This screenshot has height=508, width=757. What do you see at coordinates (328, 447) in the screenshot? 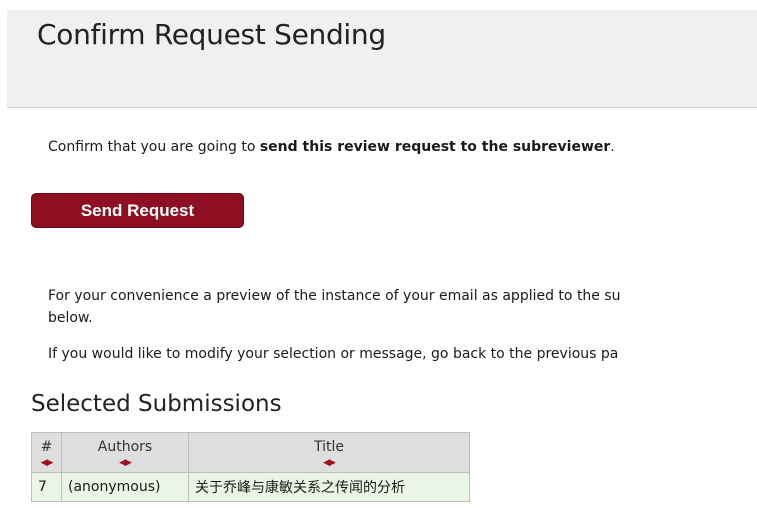
I see `column-header-label: Title` at bounding box center [328, 447].